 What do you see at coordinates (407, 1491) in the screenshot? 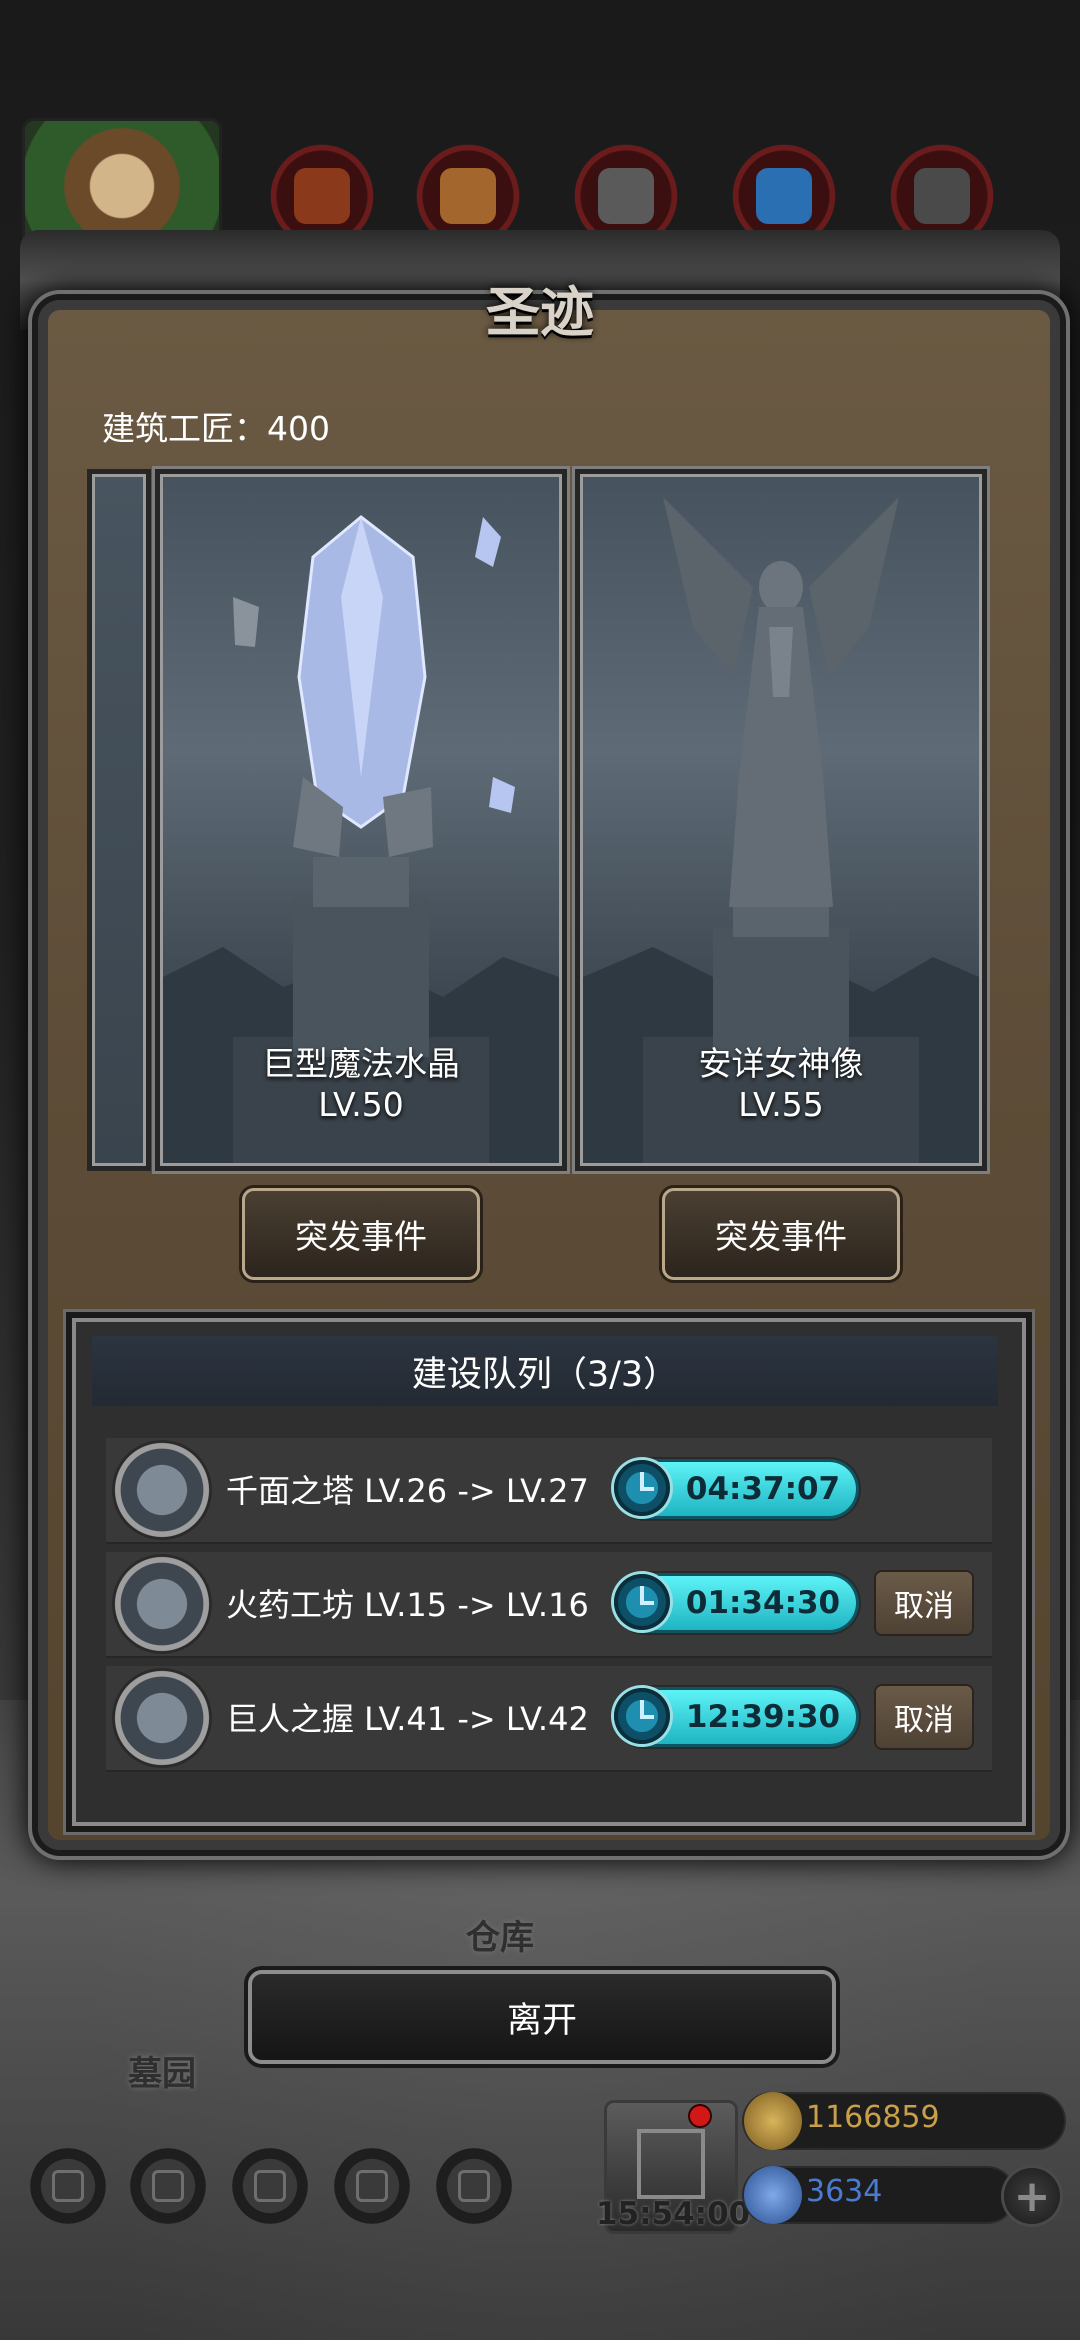
I see `queue-row-label: 千面之塔 LV.26 -> LV.27` at bounding box center [407, 1491].